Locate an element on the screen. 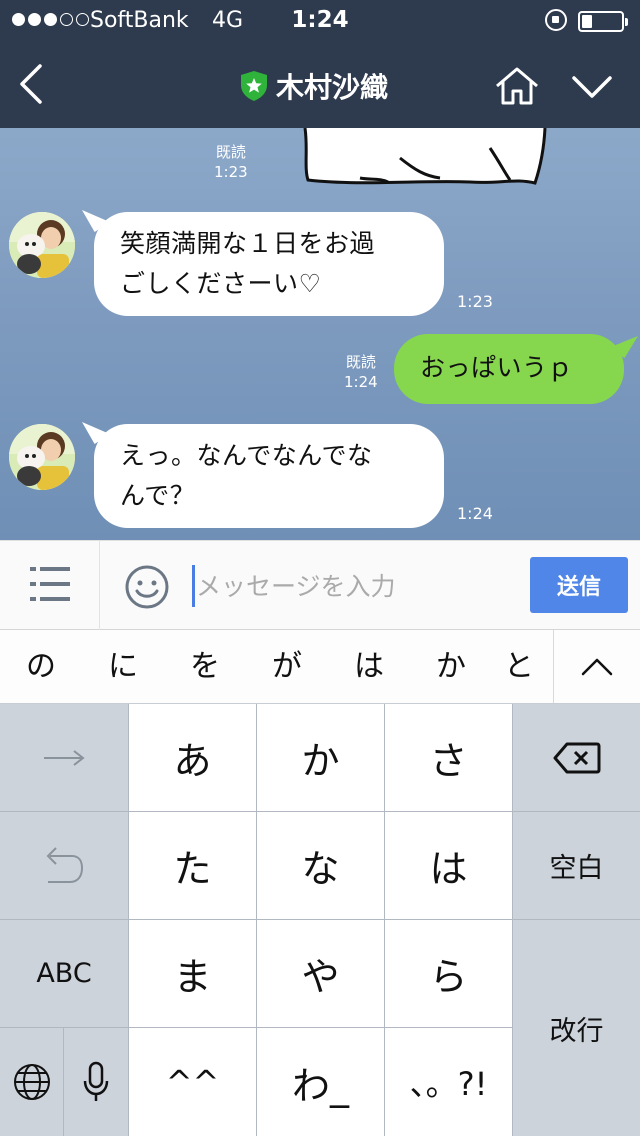 Image resolution: width=640 pixels, height=1136 pixels. message-text-line: 笑顔満開な１日をお過 is located at coordinates (248, 243).